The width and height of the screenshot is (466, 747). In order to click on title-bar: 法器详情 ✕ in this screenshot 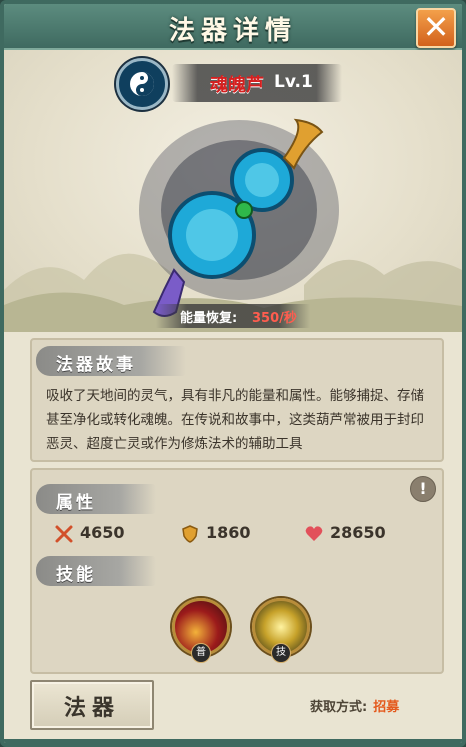, I will do `click(233, 27)`.